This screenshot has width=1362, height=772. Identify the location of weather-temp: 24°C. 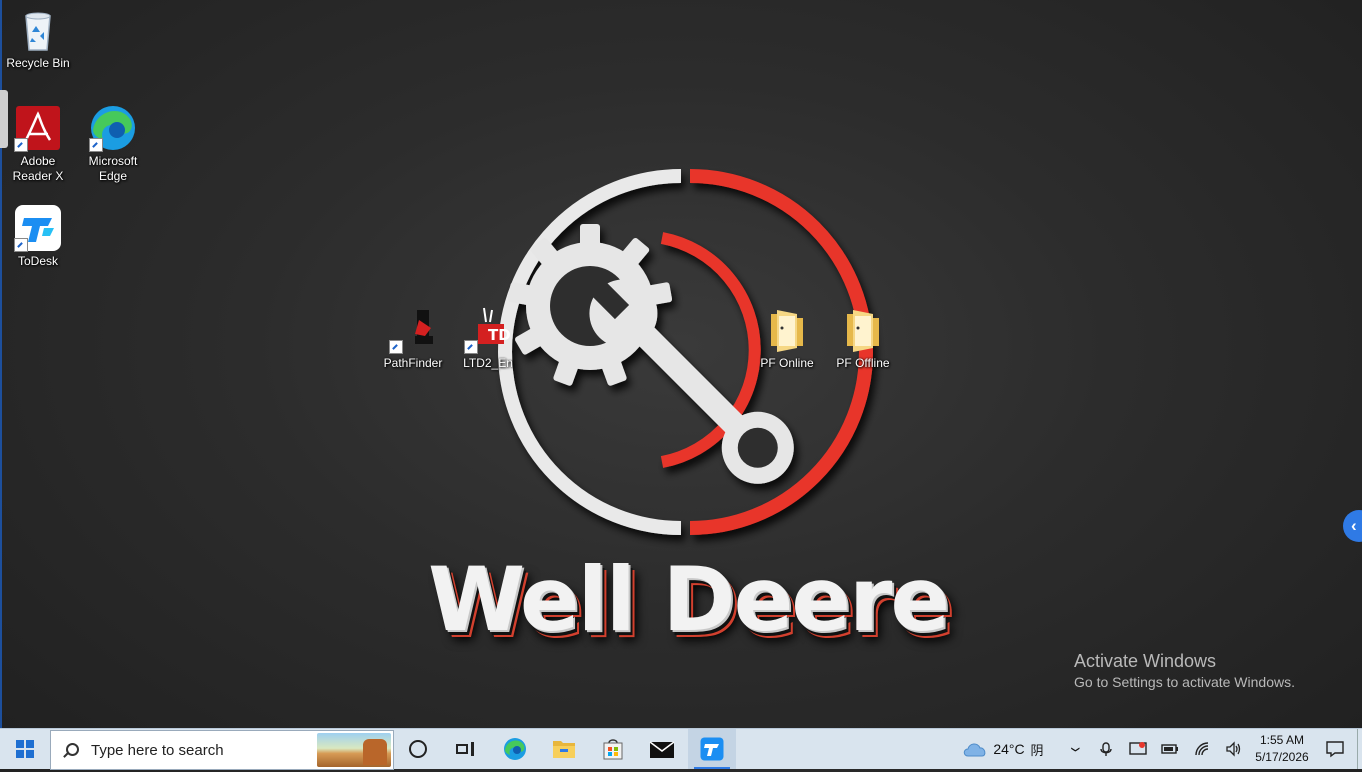
(1009, 749).